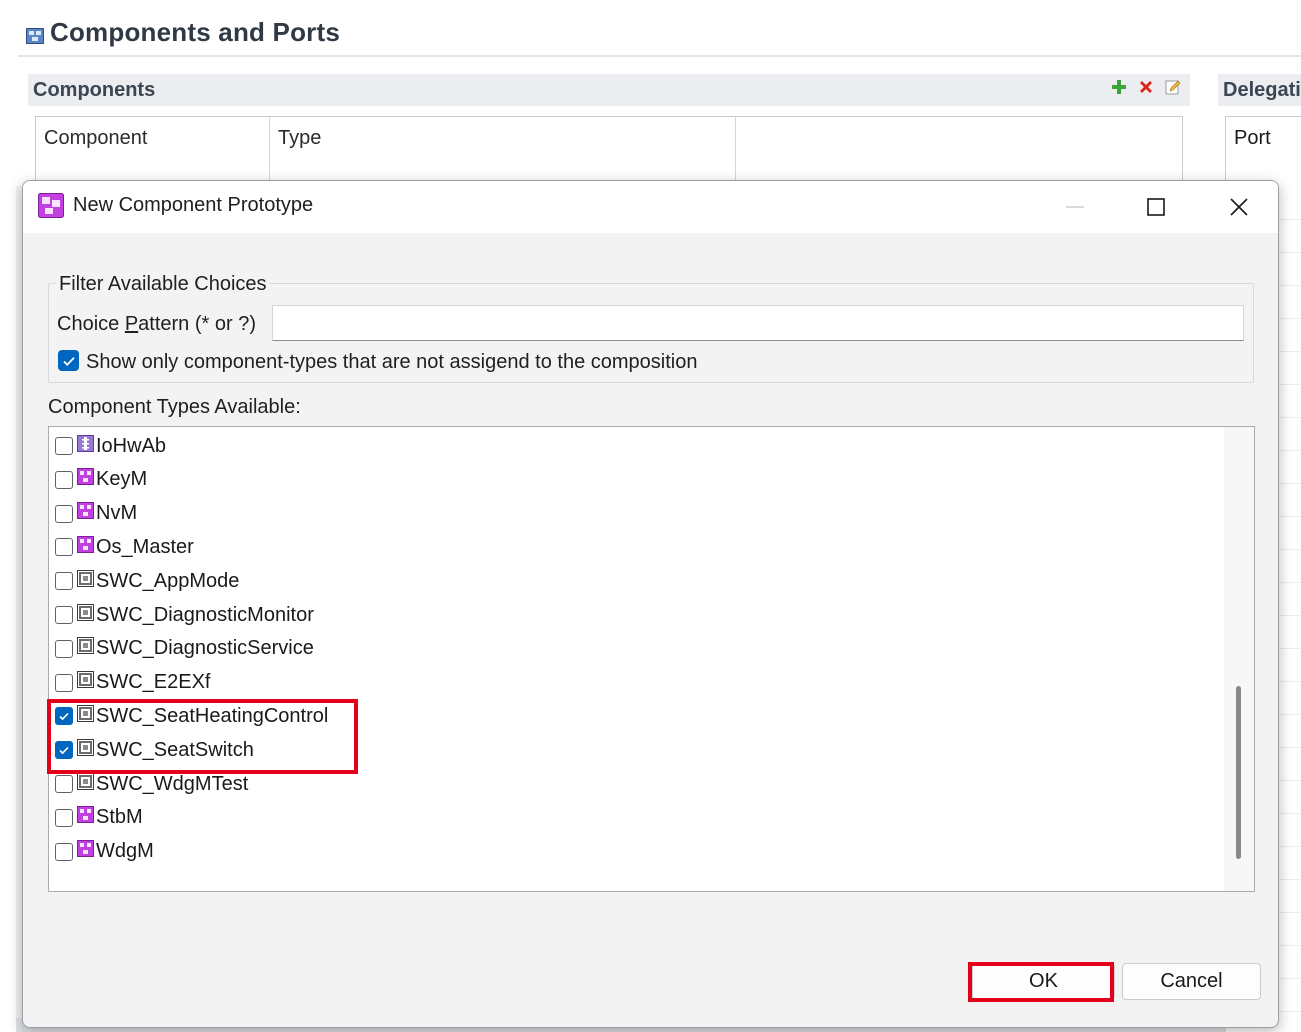 The height and width of the screenshot is (1032, 1301). I want to click on highlight-ok-button, so click(1041, 982).